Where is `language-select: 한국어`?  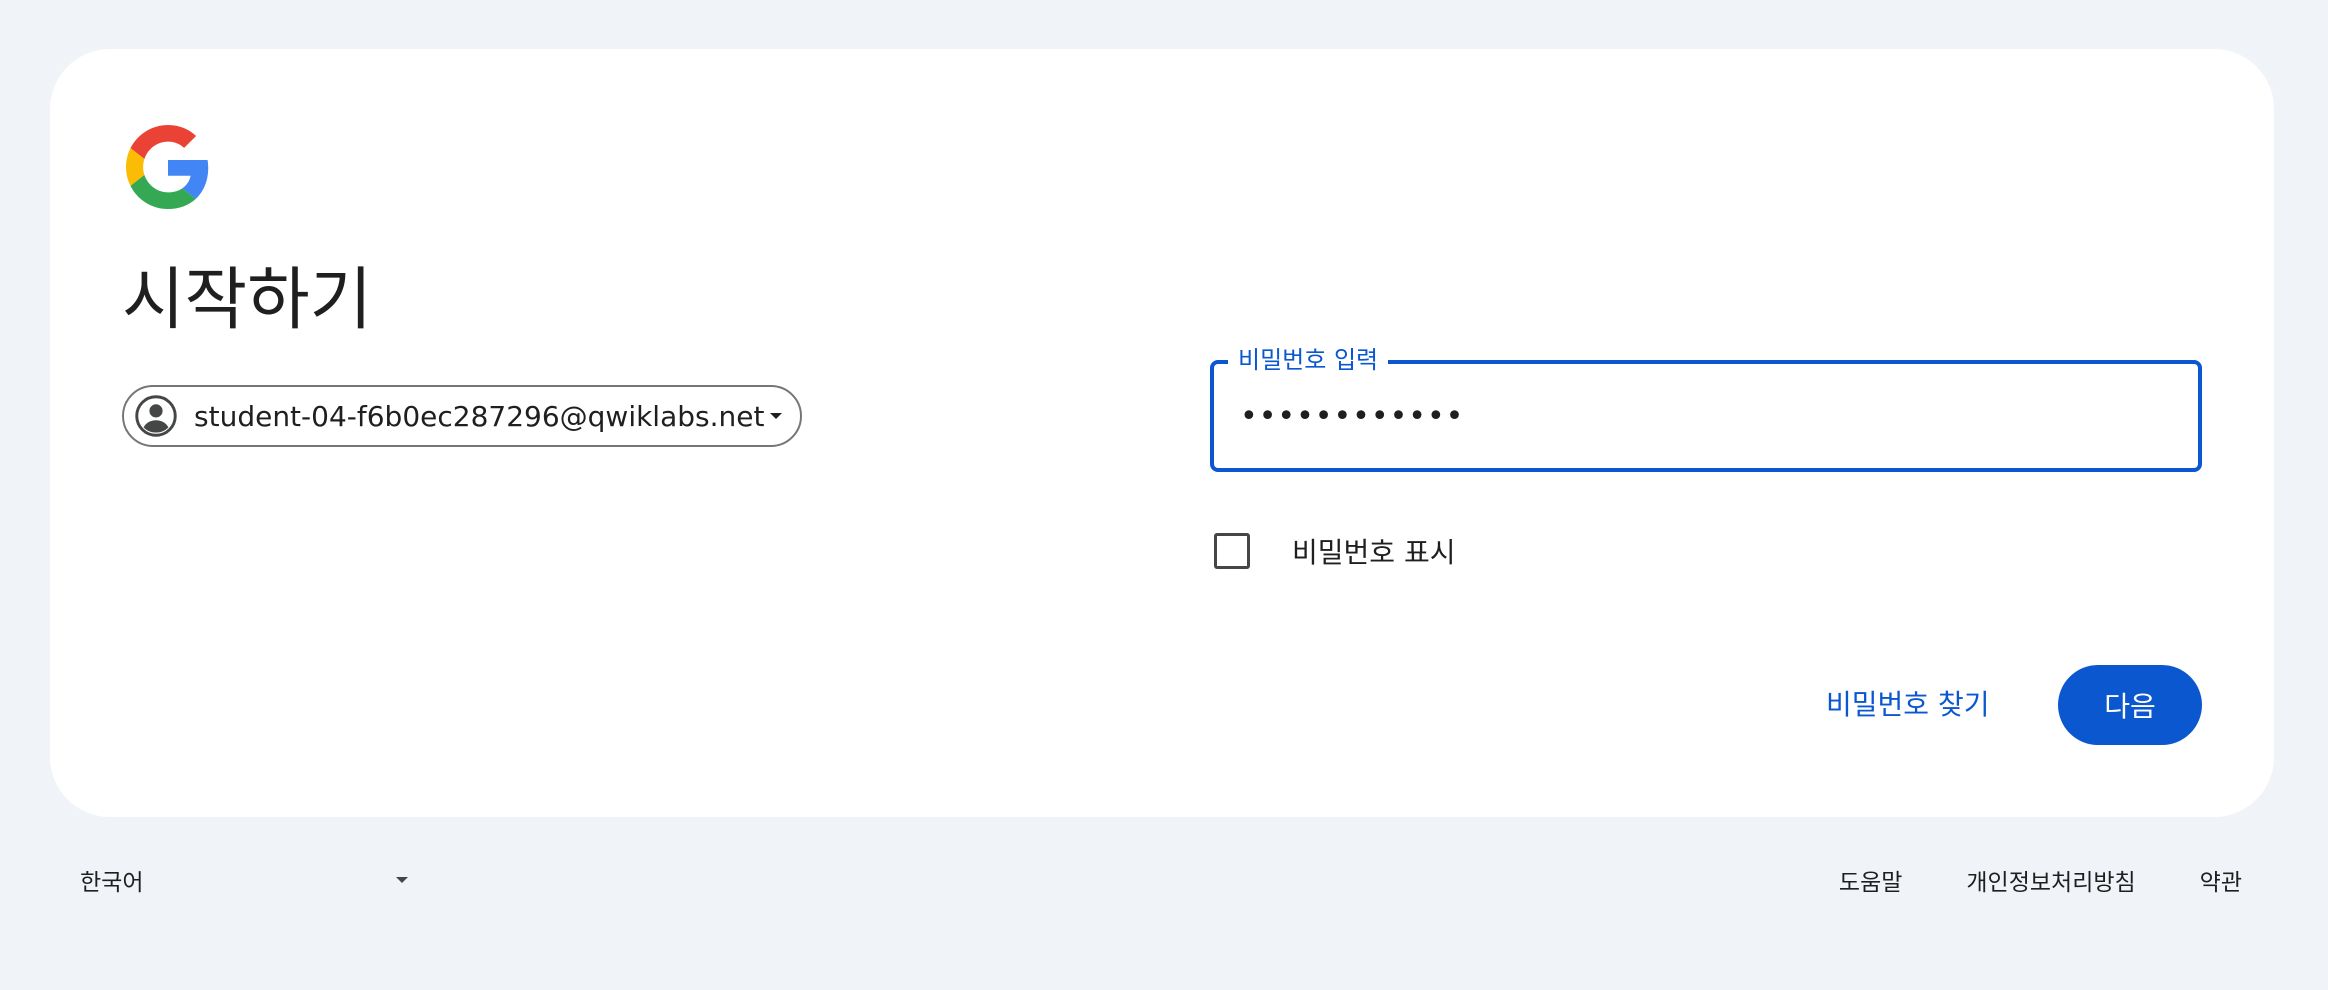
language-select: 한국어 is located at coordinates (250, 880).